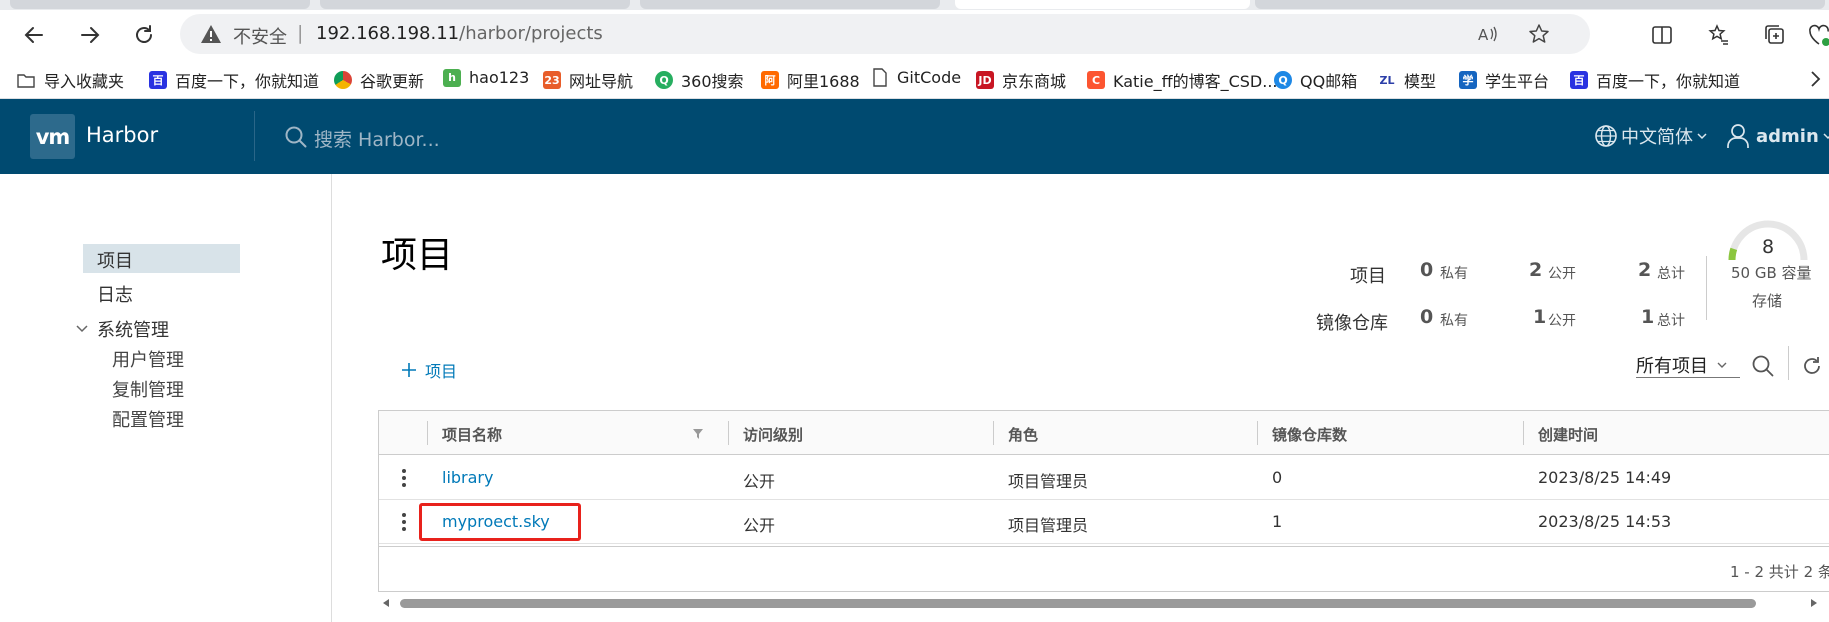 The image size is (1829, 622). Describe the element at coordinates (486, 77) in the screenshot. I see `bookmark-hao123: h hao123` at that location.